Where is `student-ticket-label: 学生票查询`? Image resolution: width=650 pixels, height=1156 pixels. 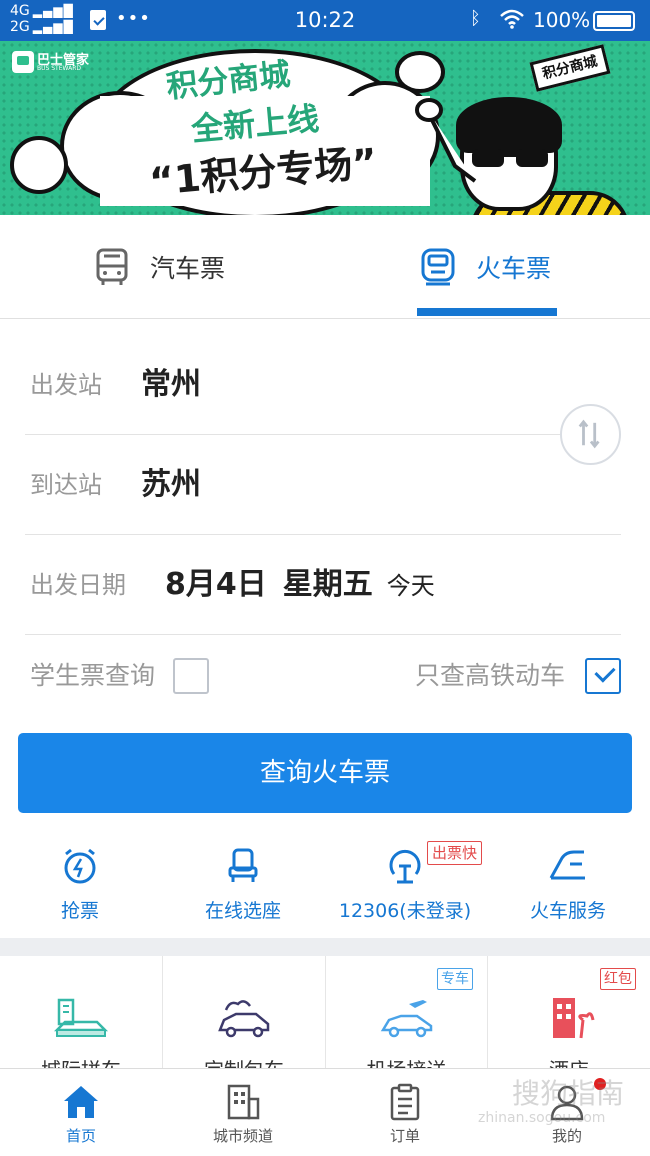
student-ticket-label: 学生票查询 is located at coordinates (93, 675).